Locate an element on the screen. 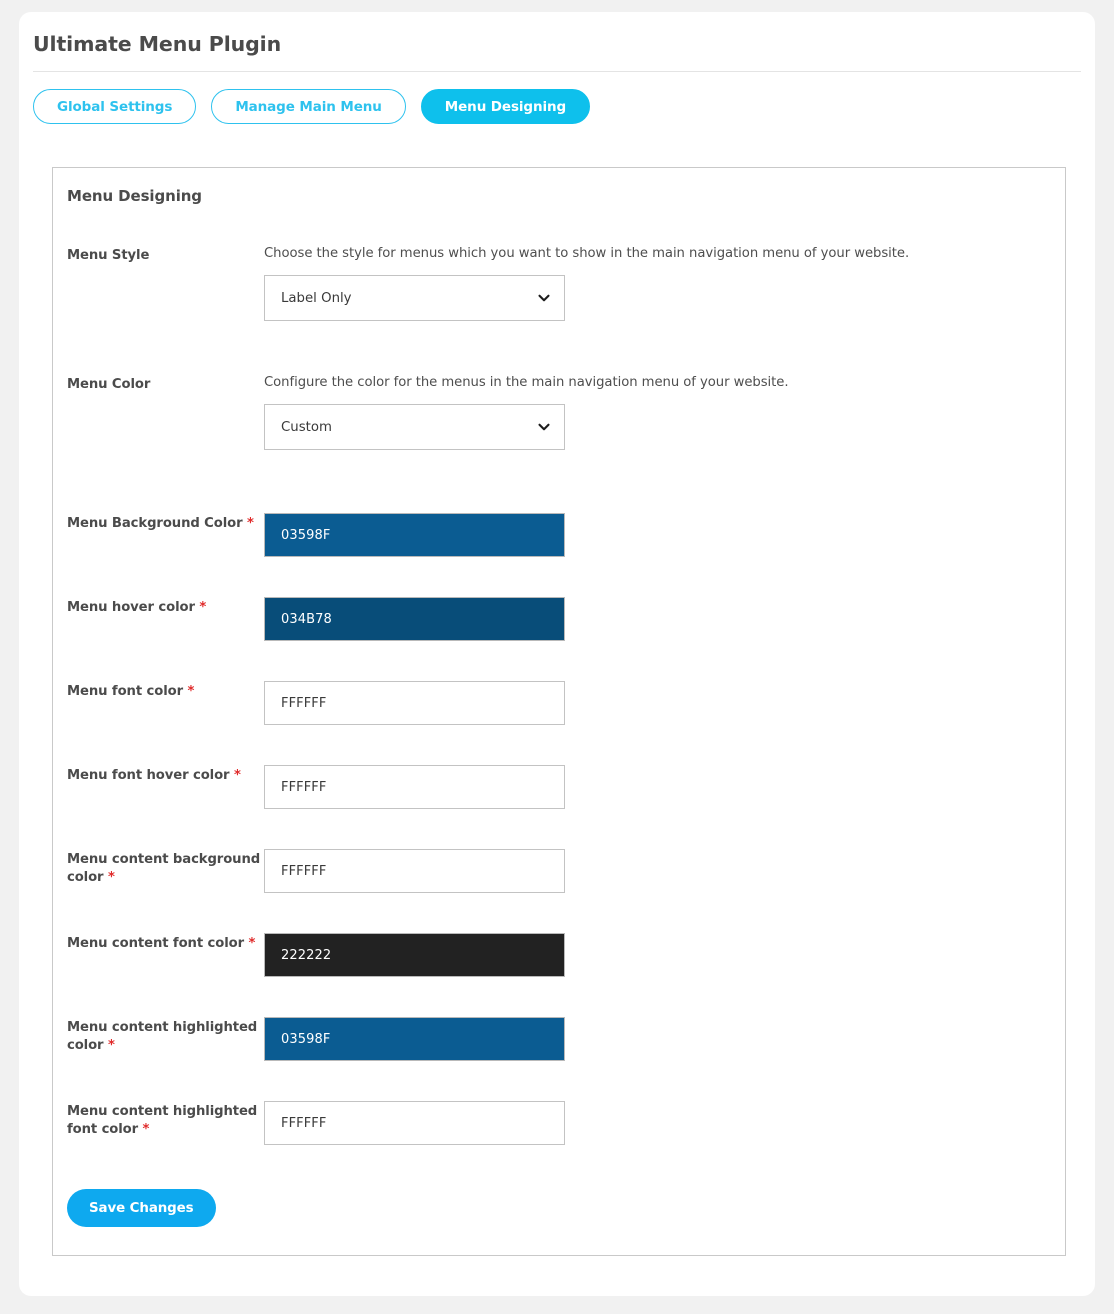 This screenshot has height=1314, width=1114. tab-manage-main-menu-label: Manage Main Menu is located at coordinates (308, 106).